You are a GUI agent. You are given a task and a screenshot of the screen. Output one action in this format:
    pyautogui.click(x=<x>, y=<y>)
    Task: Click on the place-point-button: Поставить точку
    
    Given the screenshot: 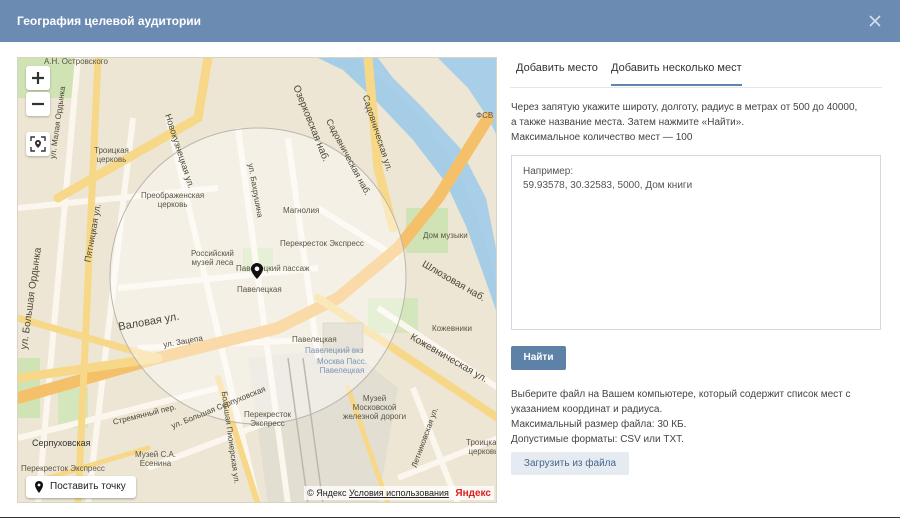 What is the action you would take?
    pyautogui.click(x=81, y=487)
    